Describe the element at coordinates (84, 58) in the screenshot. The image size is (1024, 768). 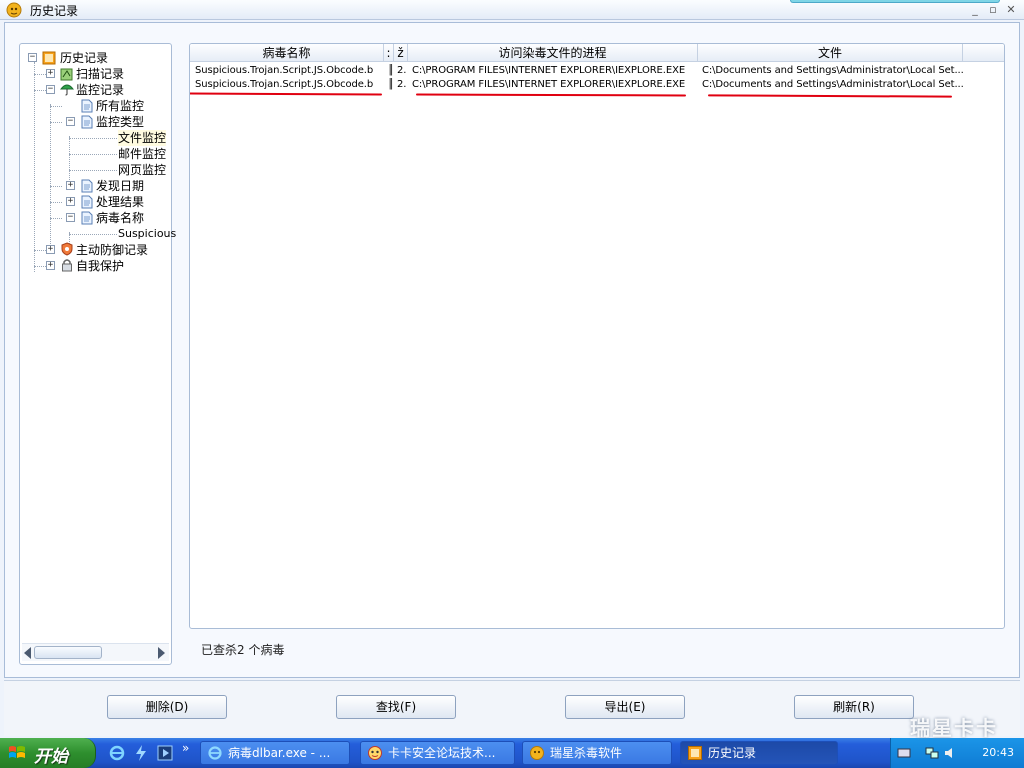
I see `tree-root-label: 历史记录` at that location.